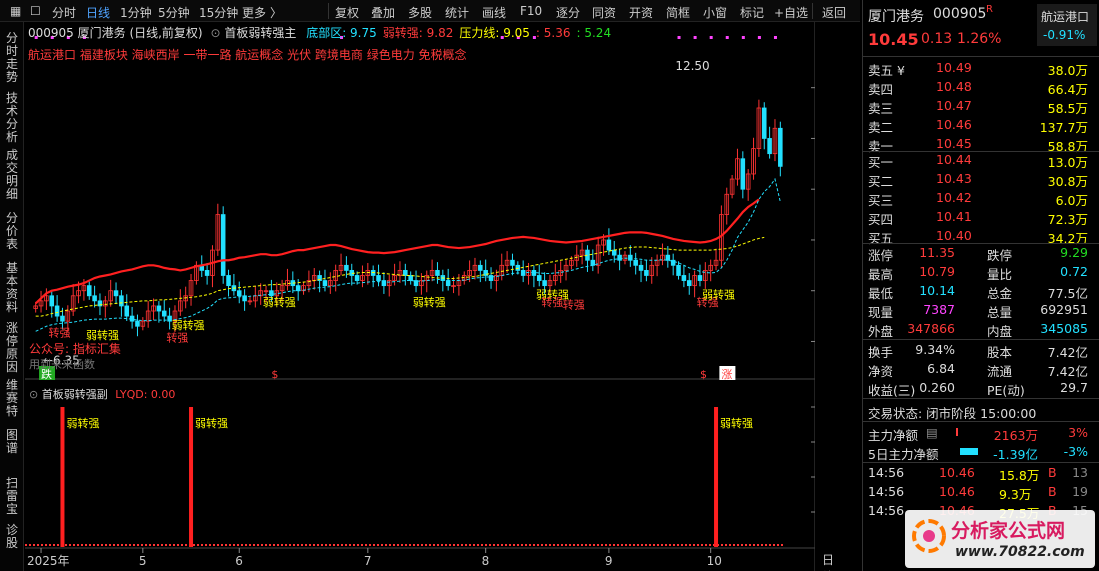 The image size is (1099, 571). What do you see at coordinates (981, 198) in the screenshot?
I see `bid-row-2: 买三 10.42 6.0万` at bounding box center [981, 198].